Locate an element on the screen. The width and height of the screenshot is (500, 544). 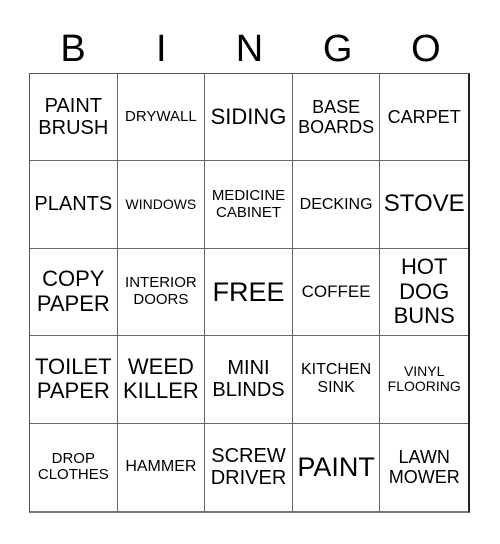
bingo-cell: HAMMER is located at coordinates (162, 467).